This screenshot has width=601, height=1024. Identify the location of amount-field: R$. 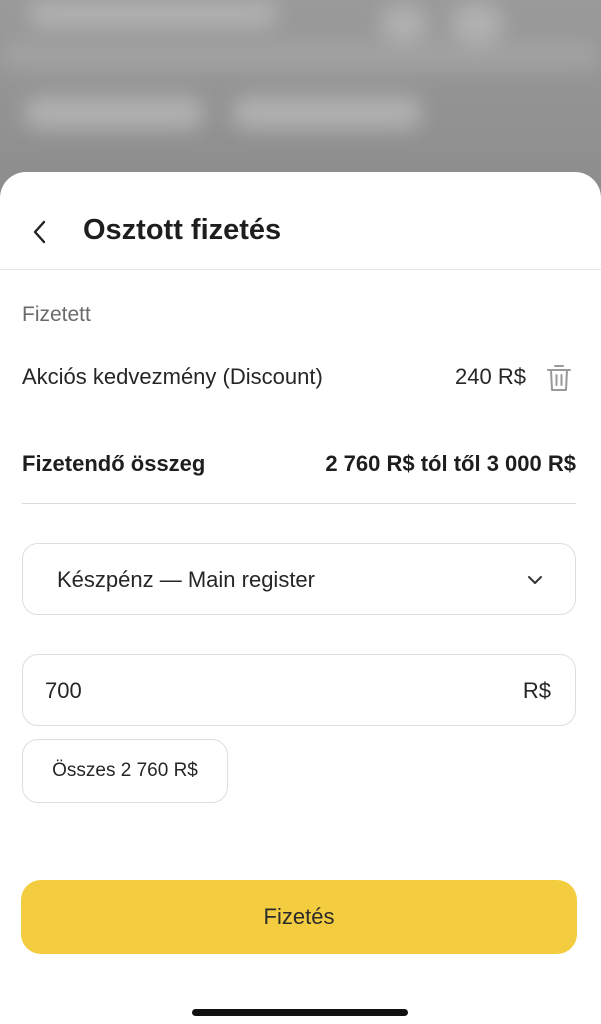
(299, 690).